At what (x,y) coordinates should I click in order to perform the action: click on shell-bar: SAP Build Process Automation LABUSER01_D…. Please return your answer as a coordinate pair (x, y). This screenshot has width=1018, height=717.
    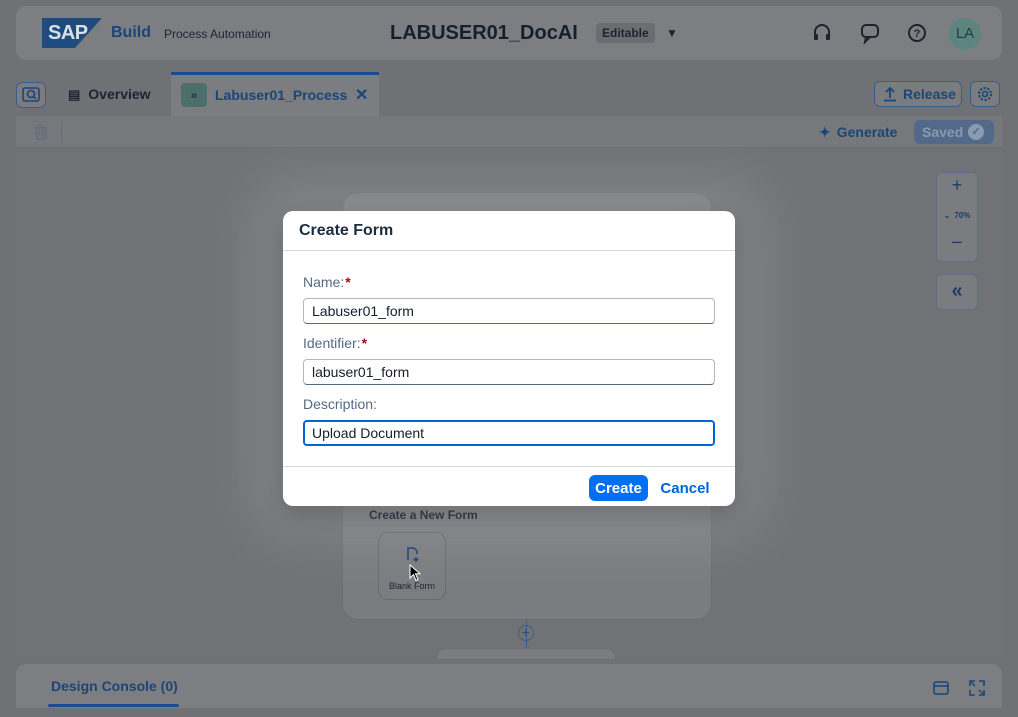
    Looking at the image, I should click on (509, 33).